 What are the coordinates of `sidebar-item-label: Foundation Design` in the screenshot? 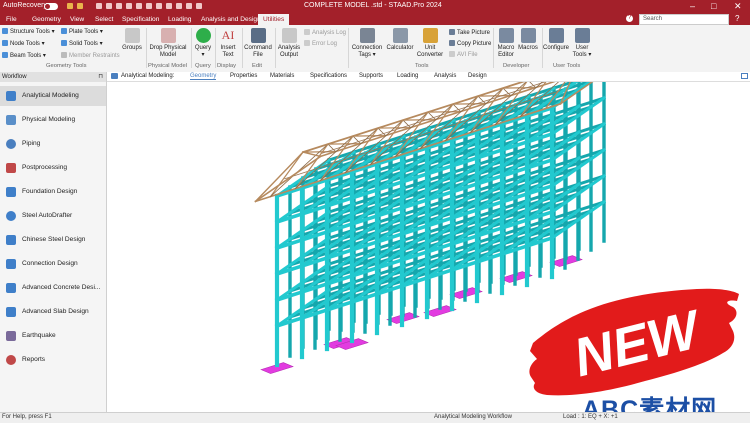 It's located at (50, 191).